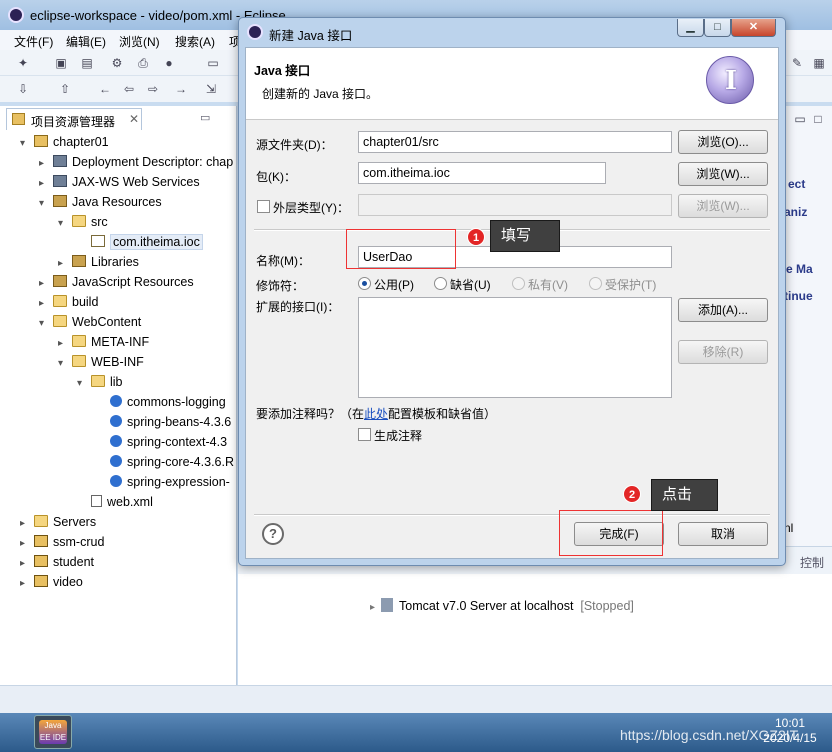 Image resolution: width=832 pixels, height=752 pixels. I want to click on folder-icon, so click(98, 381).